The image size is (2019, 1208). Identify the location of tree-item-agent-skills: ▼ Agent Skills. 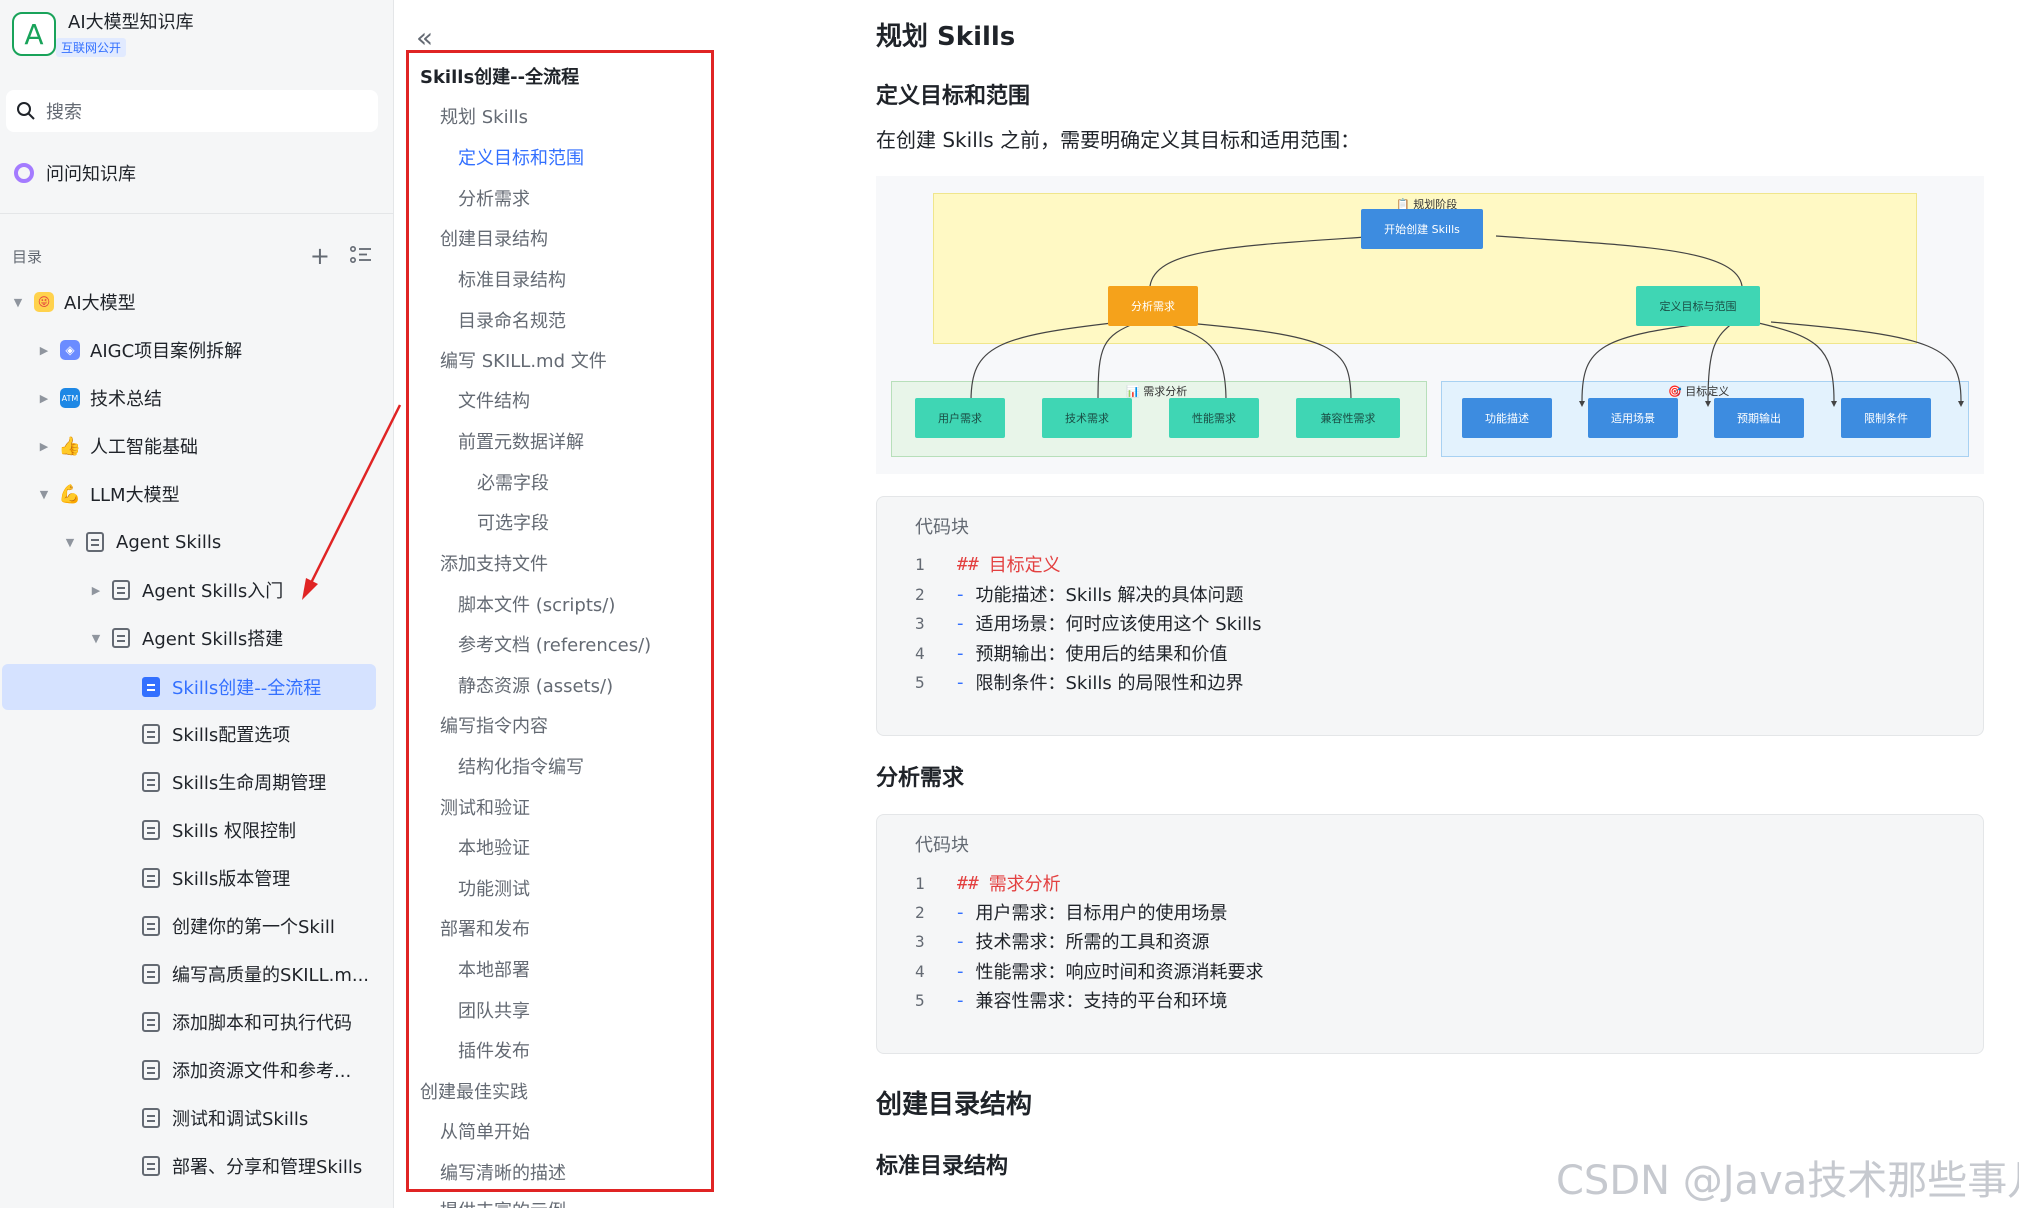
(141, 542).